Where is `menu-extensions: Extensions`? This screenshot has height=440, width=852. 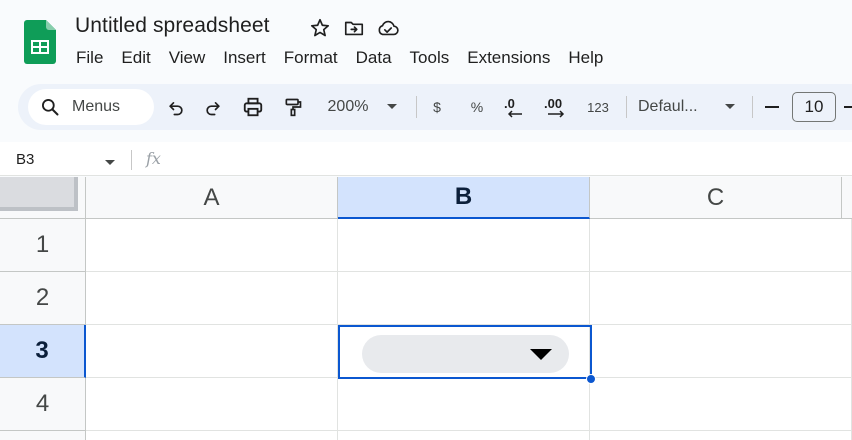
menu-extensions: Extensions is located at coordinates (508, 58).